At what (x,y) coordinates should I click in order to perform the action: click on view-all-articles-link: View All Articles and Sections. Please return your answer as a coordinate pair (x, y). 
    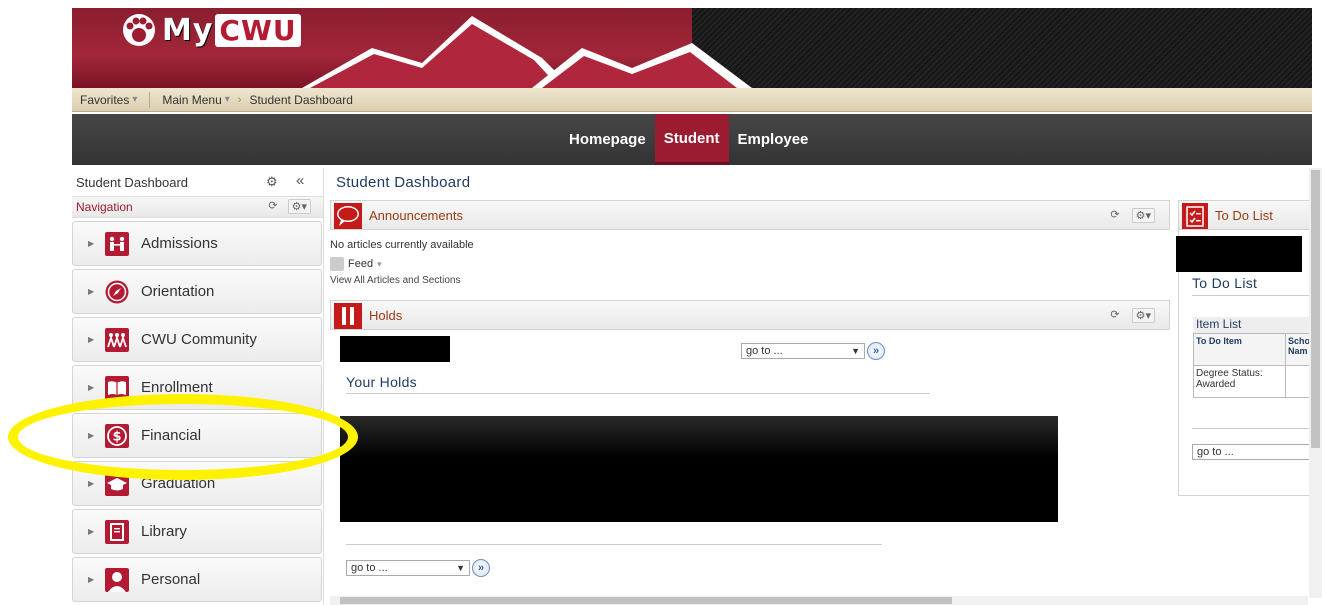
    Looking at the image, I should click on (750, 280).